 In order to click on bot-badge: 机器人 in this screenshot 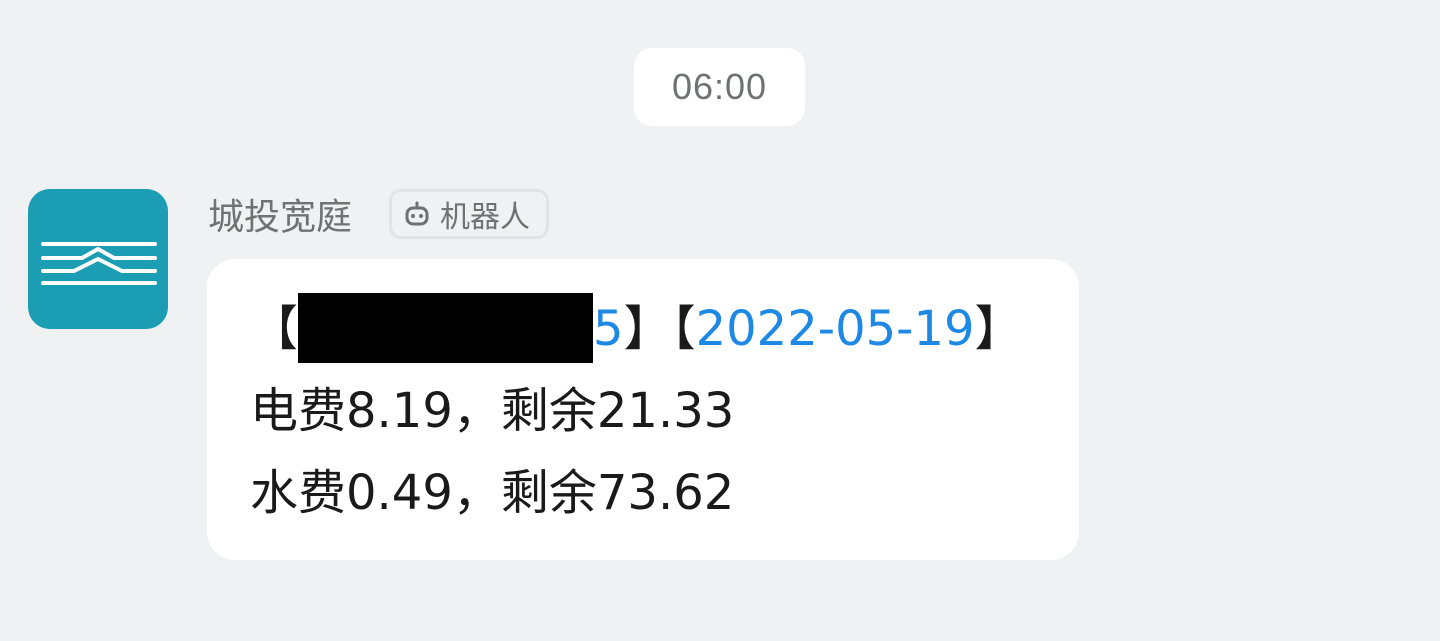, I will do `click(469, 214)`.